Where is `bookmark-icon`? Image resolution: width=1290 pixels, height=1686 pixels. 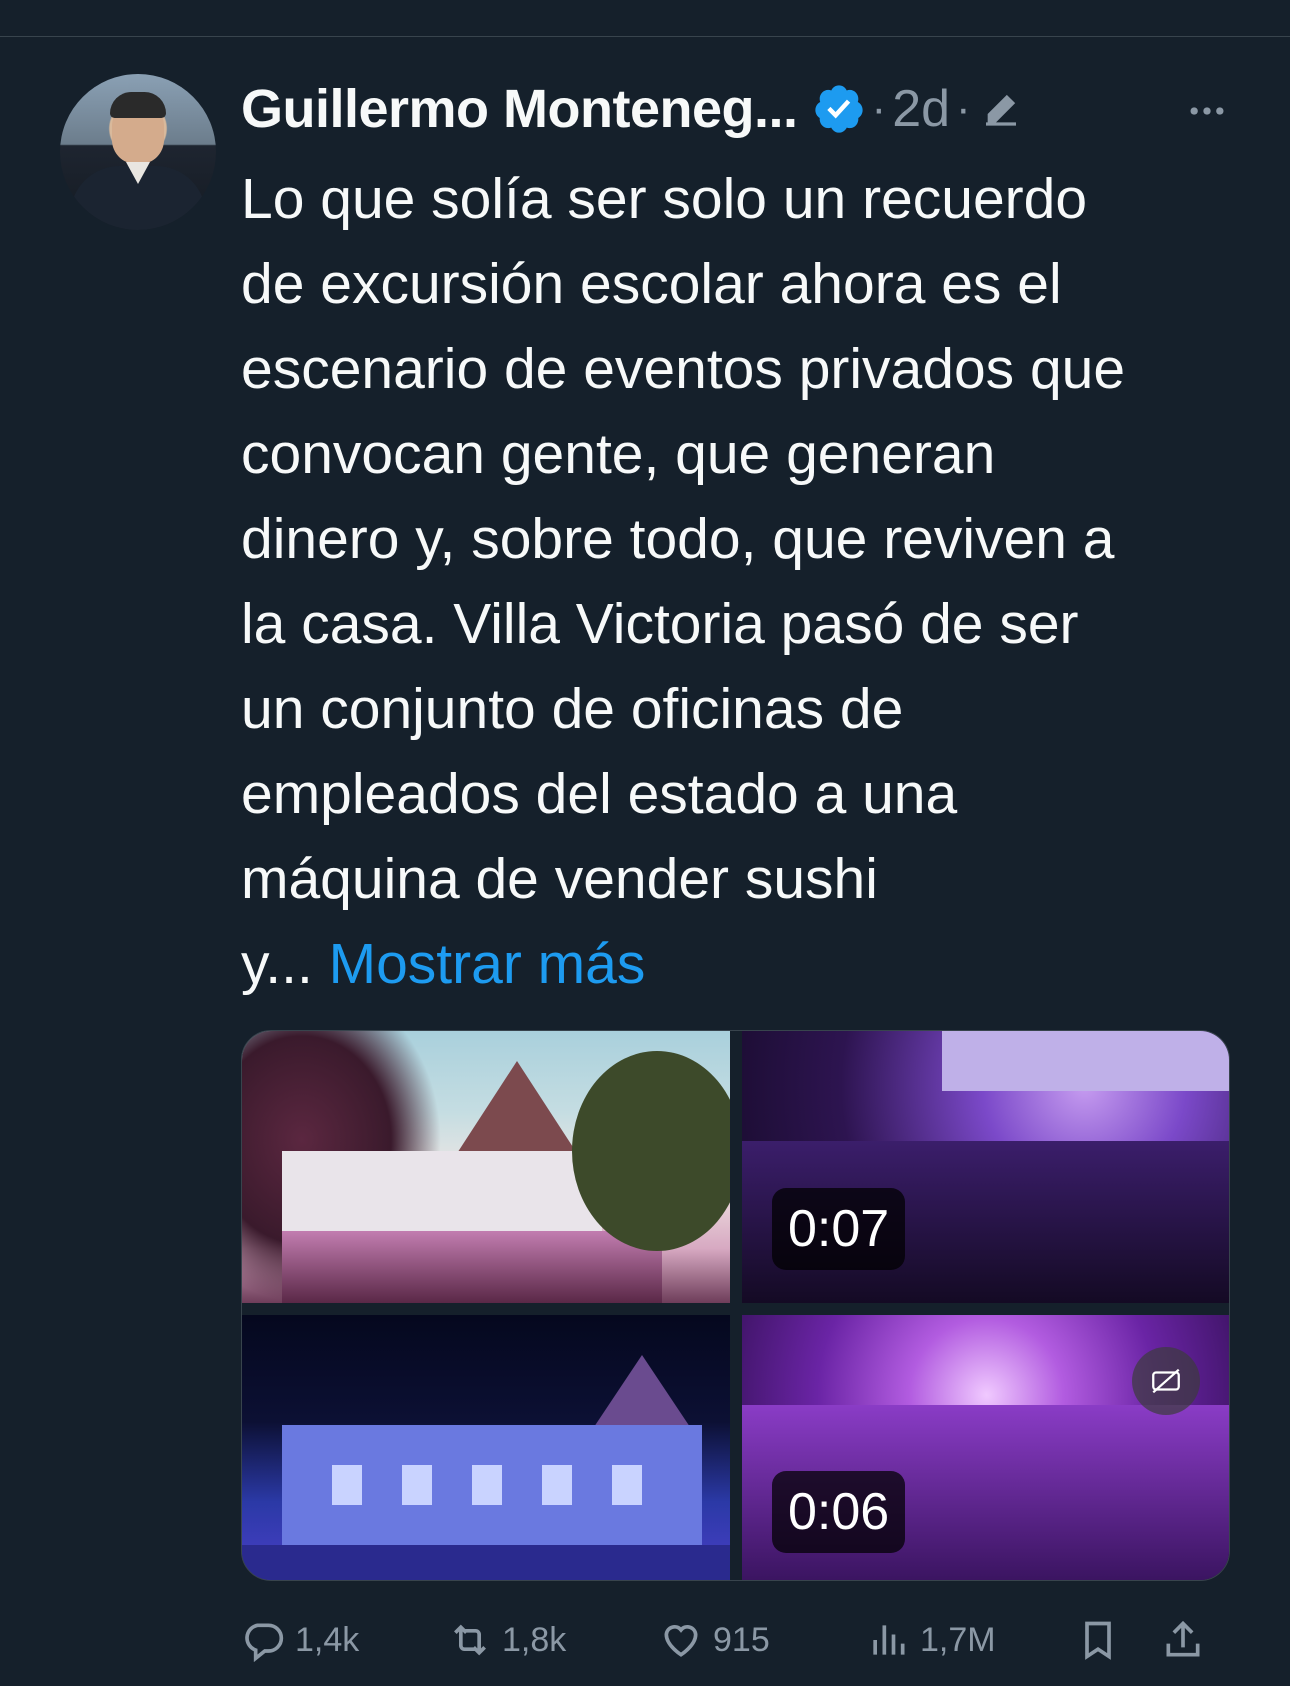
bookmark-icon is located at coordinates (1098, 1640).